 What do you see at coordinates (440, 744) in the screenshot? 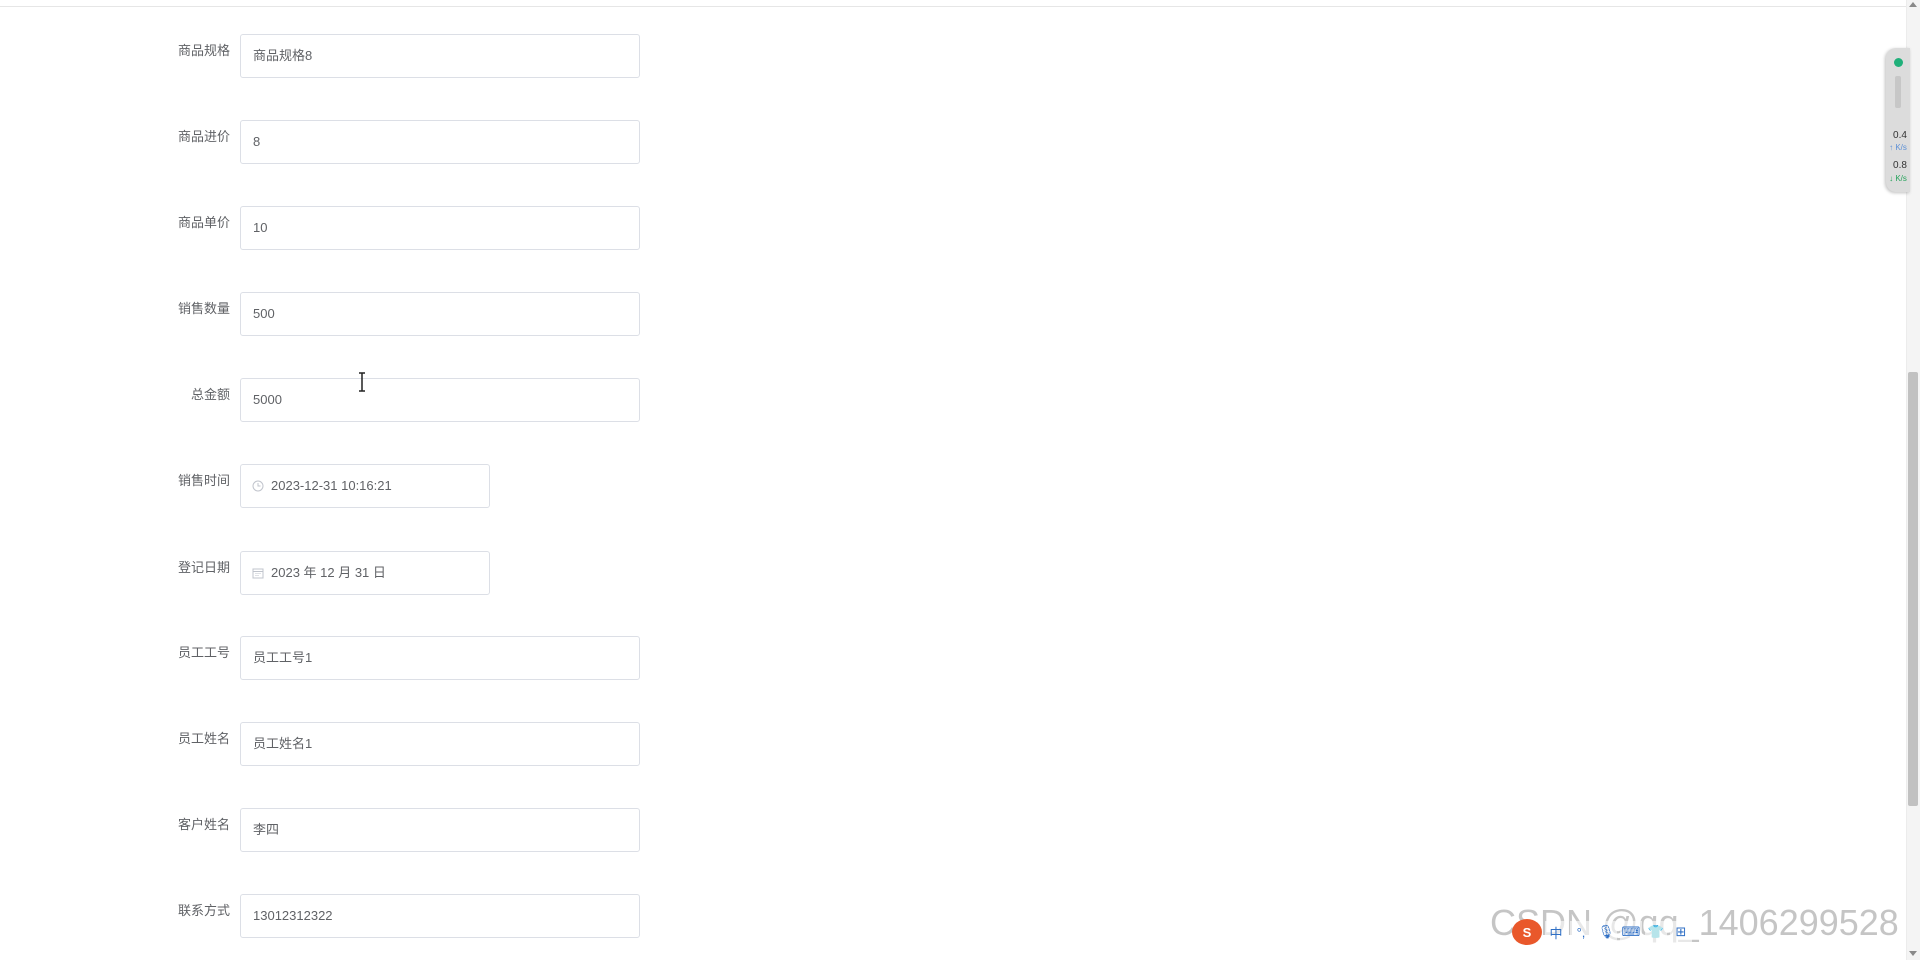
I see `employee-name-input: 员工姓名1` at bounding box center [440, 744].